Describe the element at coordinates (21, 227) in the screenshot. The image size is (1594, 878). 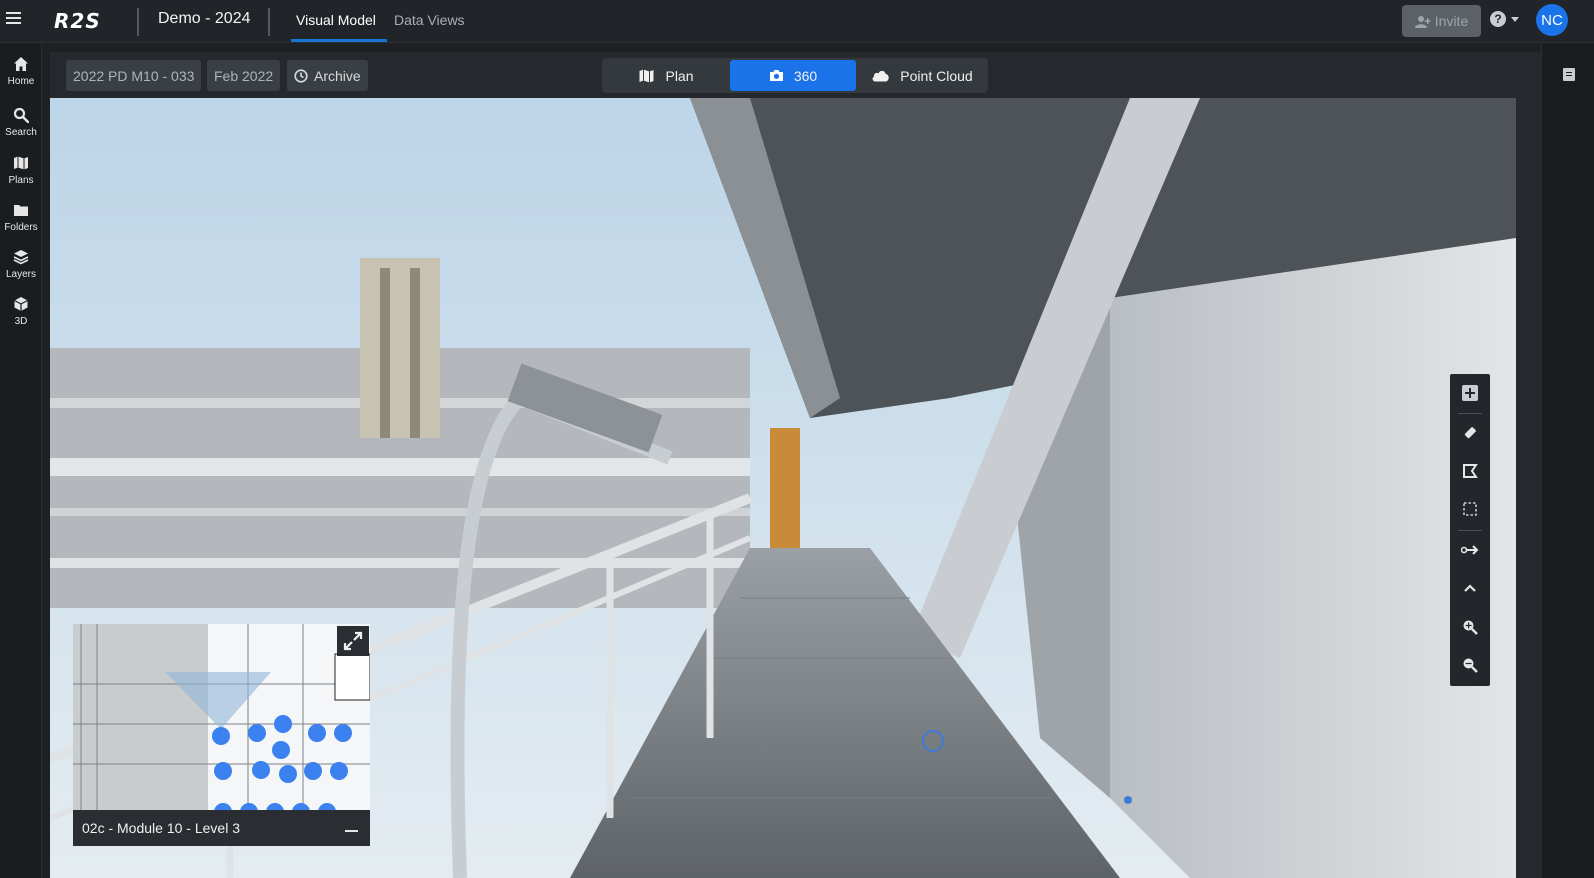
I see `sidebar-item-label: Folders` at that location.